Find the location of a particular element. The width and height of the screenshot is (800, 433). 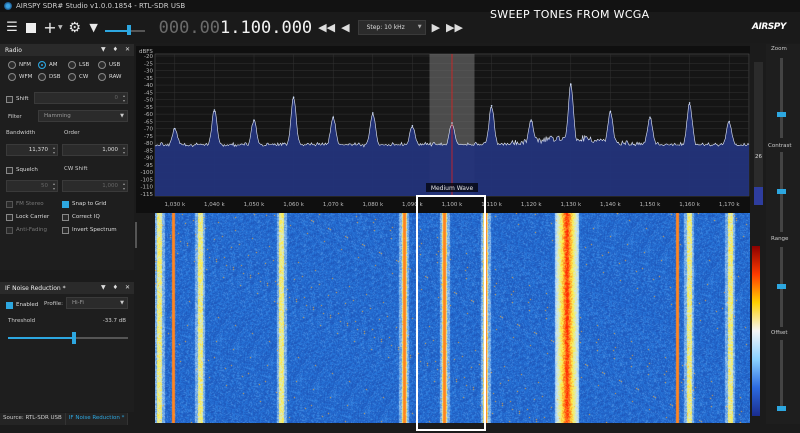

threshold-slider is located at coordinates (68, 338).